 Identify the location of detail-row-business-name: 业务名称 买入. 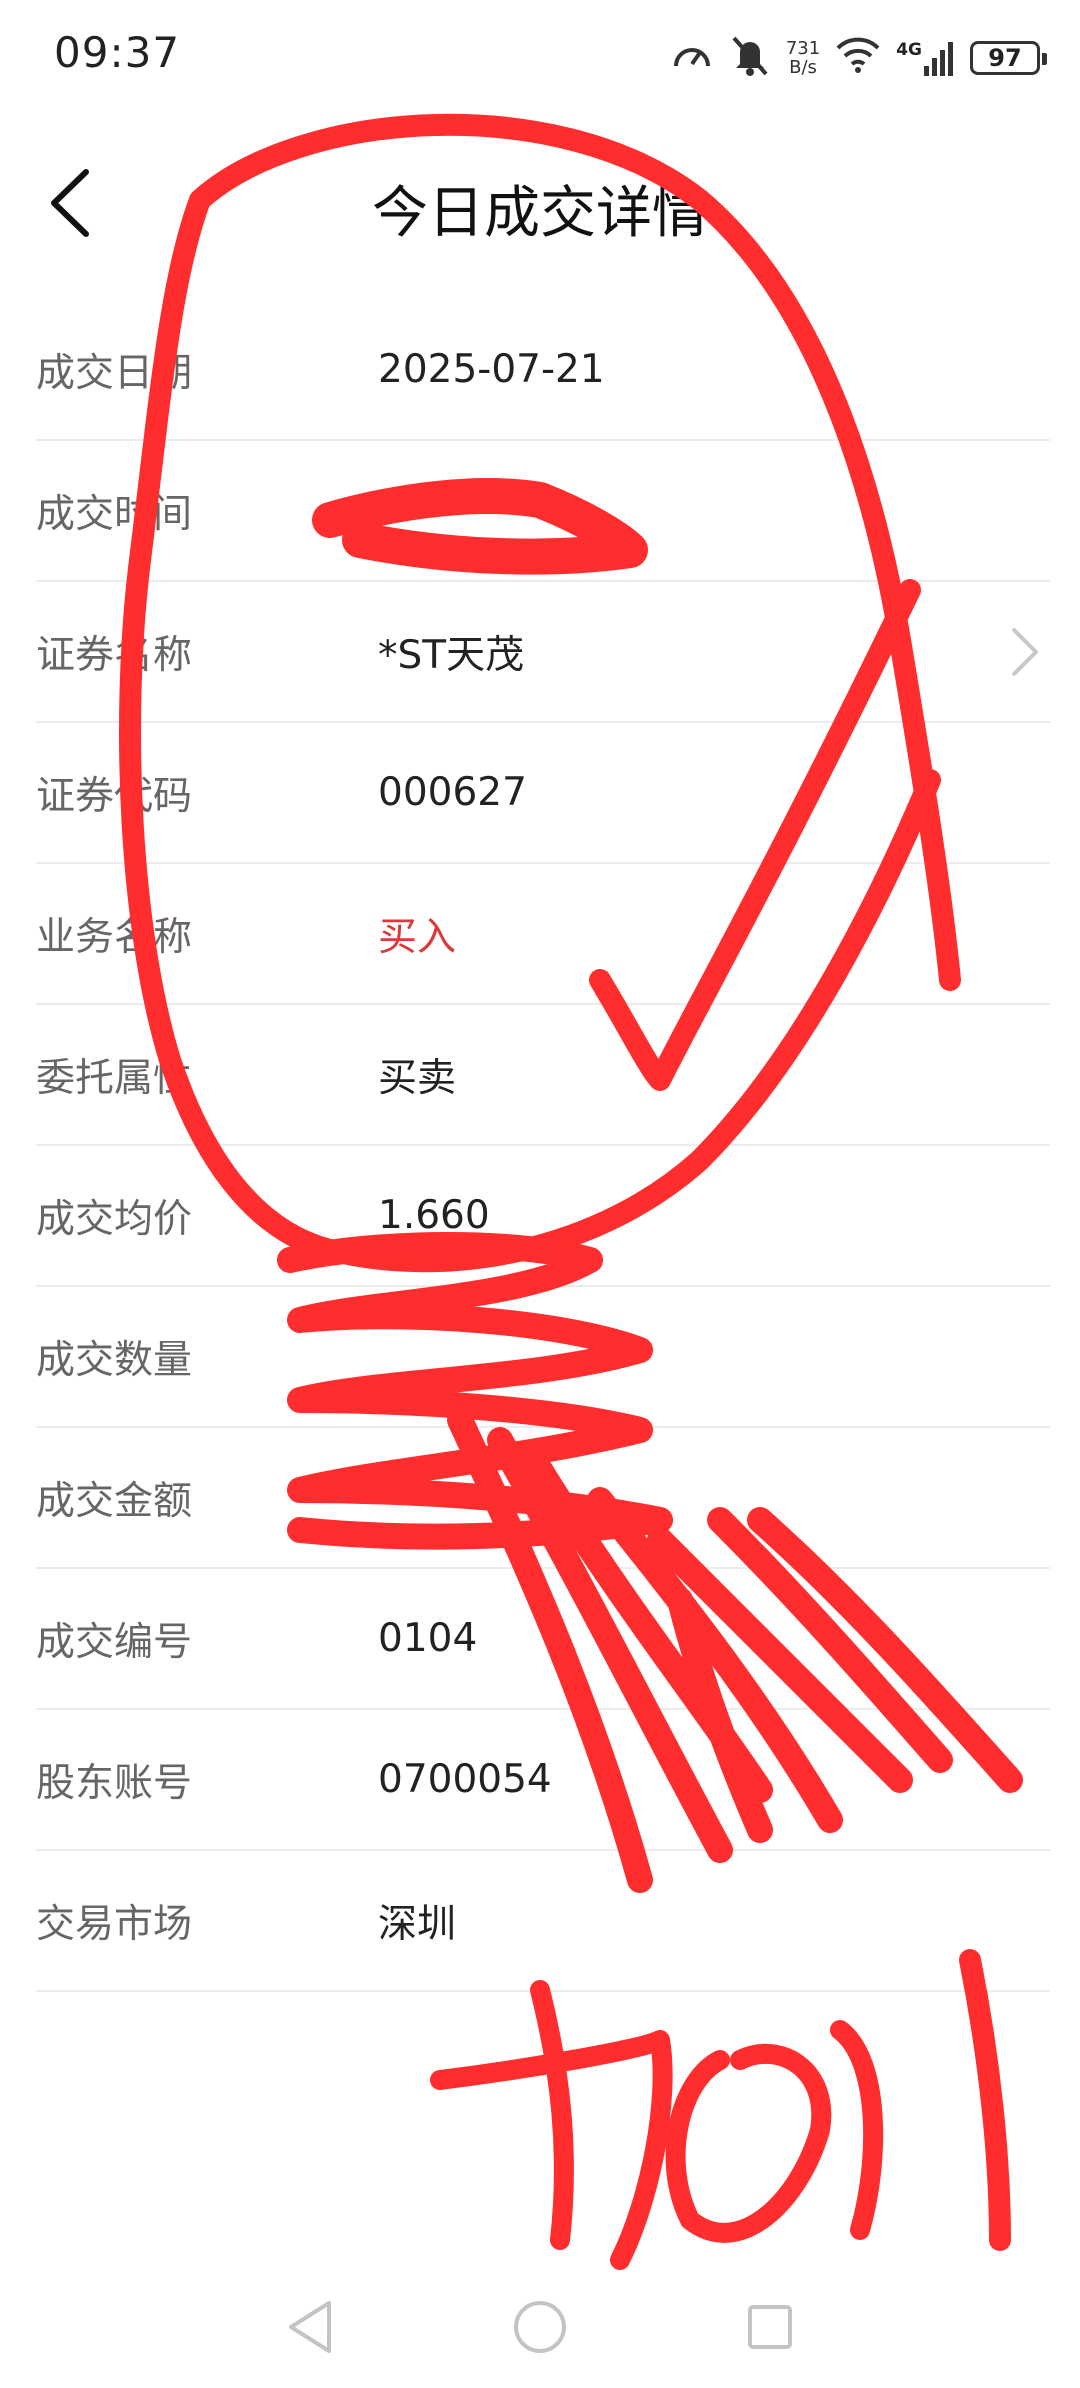
(543, 934).